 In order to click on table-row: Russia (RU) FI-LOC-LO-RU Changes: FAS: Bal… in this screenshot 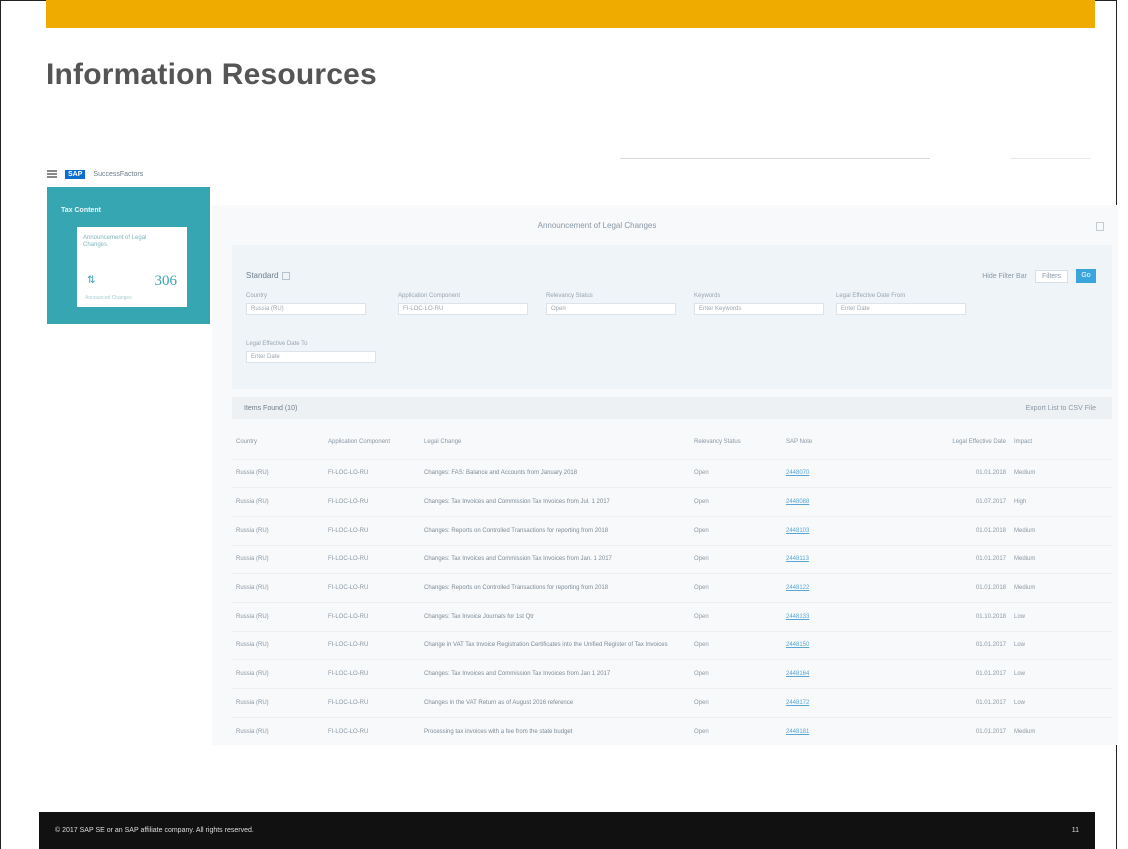, I will do `click(672, 473)`.